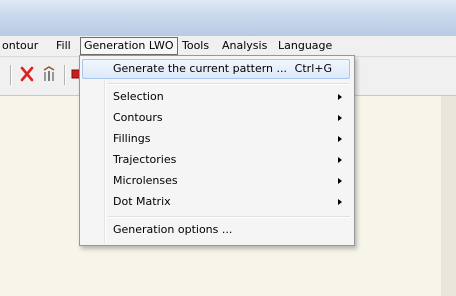 Image resolution: width=456 pixels, height=296 pixels. What do you see at coordinates (448, 196) in the screenshot?
I see `workspace-edge` at bounding box center [448, 196].